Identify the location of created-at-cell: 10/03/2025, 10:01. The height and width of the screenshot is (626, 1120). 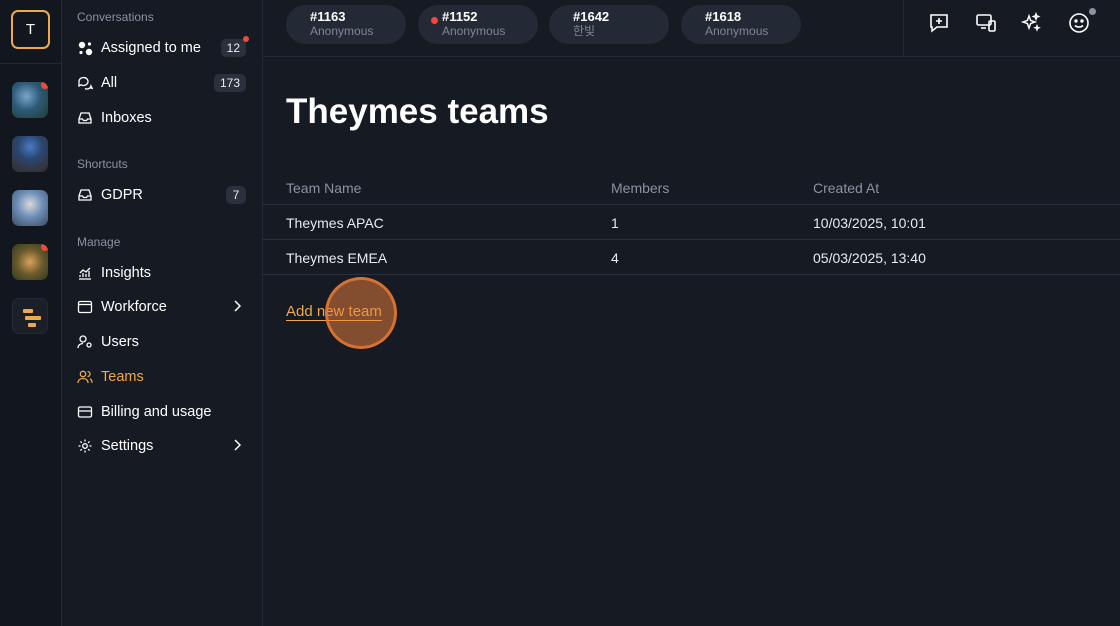
(869, 223).